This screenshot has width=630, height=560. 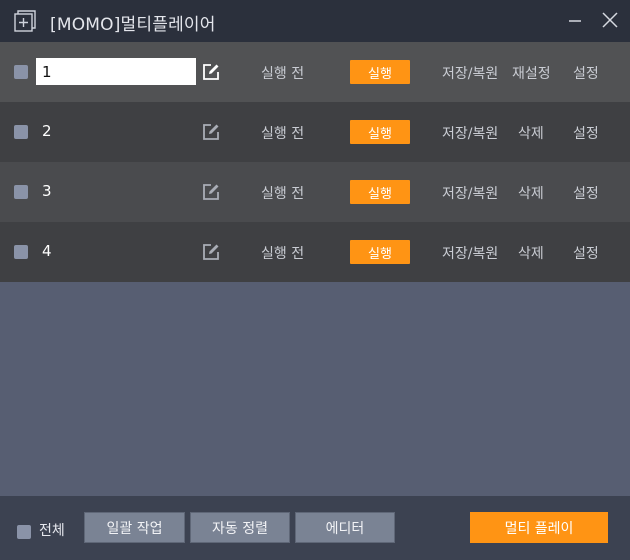 What do you see at coordinates (315, 21) in the screenshot?
I see `title-bar: [MOMO]멀티플레이어` at bounding box center [315, 21].